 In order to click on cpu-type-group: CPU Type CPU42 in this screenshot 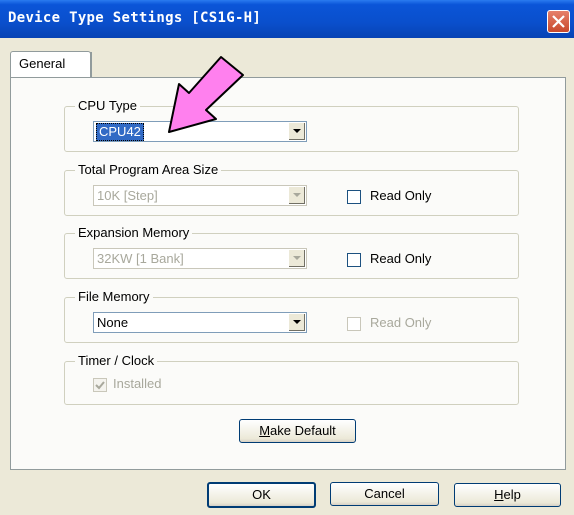, I will do `click(291, 125)`.